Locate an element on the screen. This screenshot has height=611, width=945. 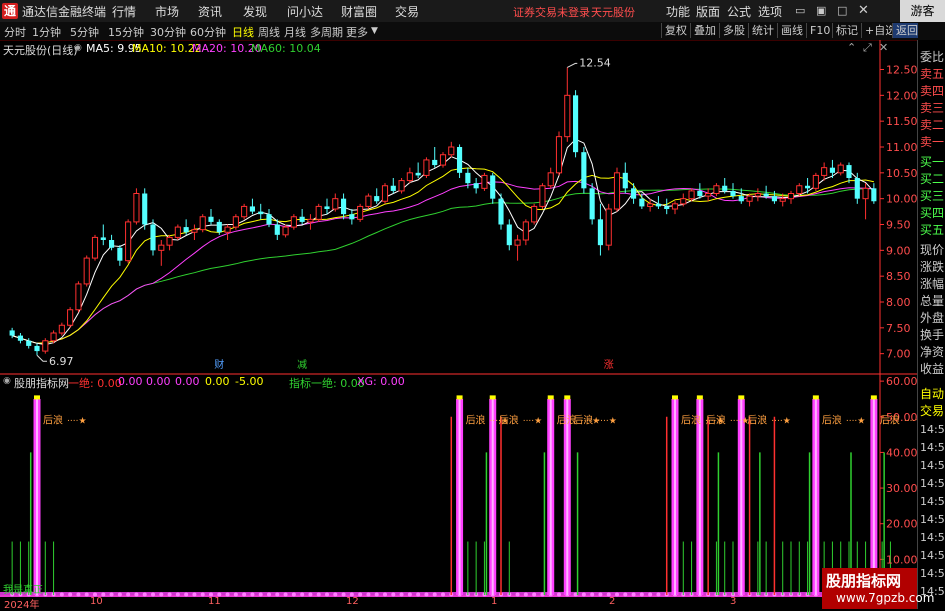
minimize-icon: ▭ is located at coordinates (800, 10).